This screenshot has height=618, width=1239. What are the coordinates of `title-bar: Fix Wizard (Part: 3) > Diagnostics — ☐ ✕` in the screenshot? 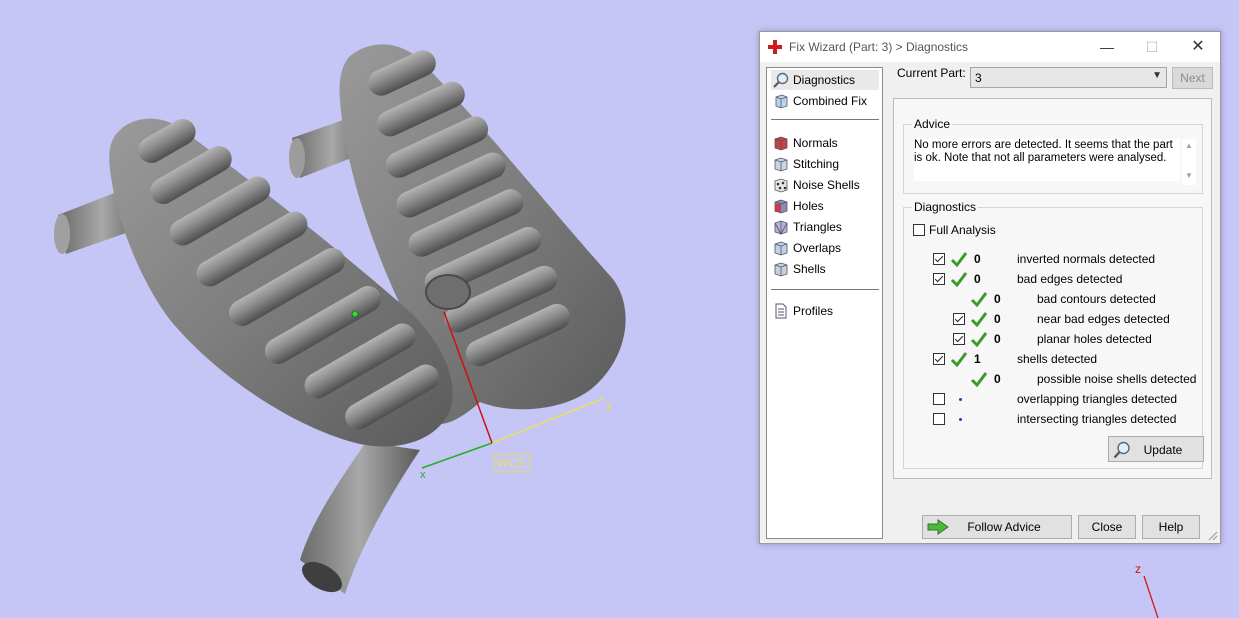 It's located at (990, 47).